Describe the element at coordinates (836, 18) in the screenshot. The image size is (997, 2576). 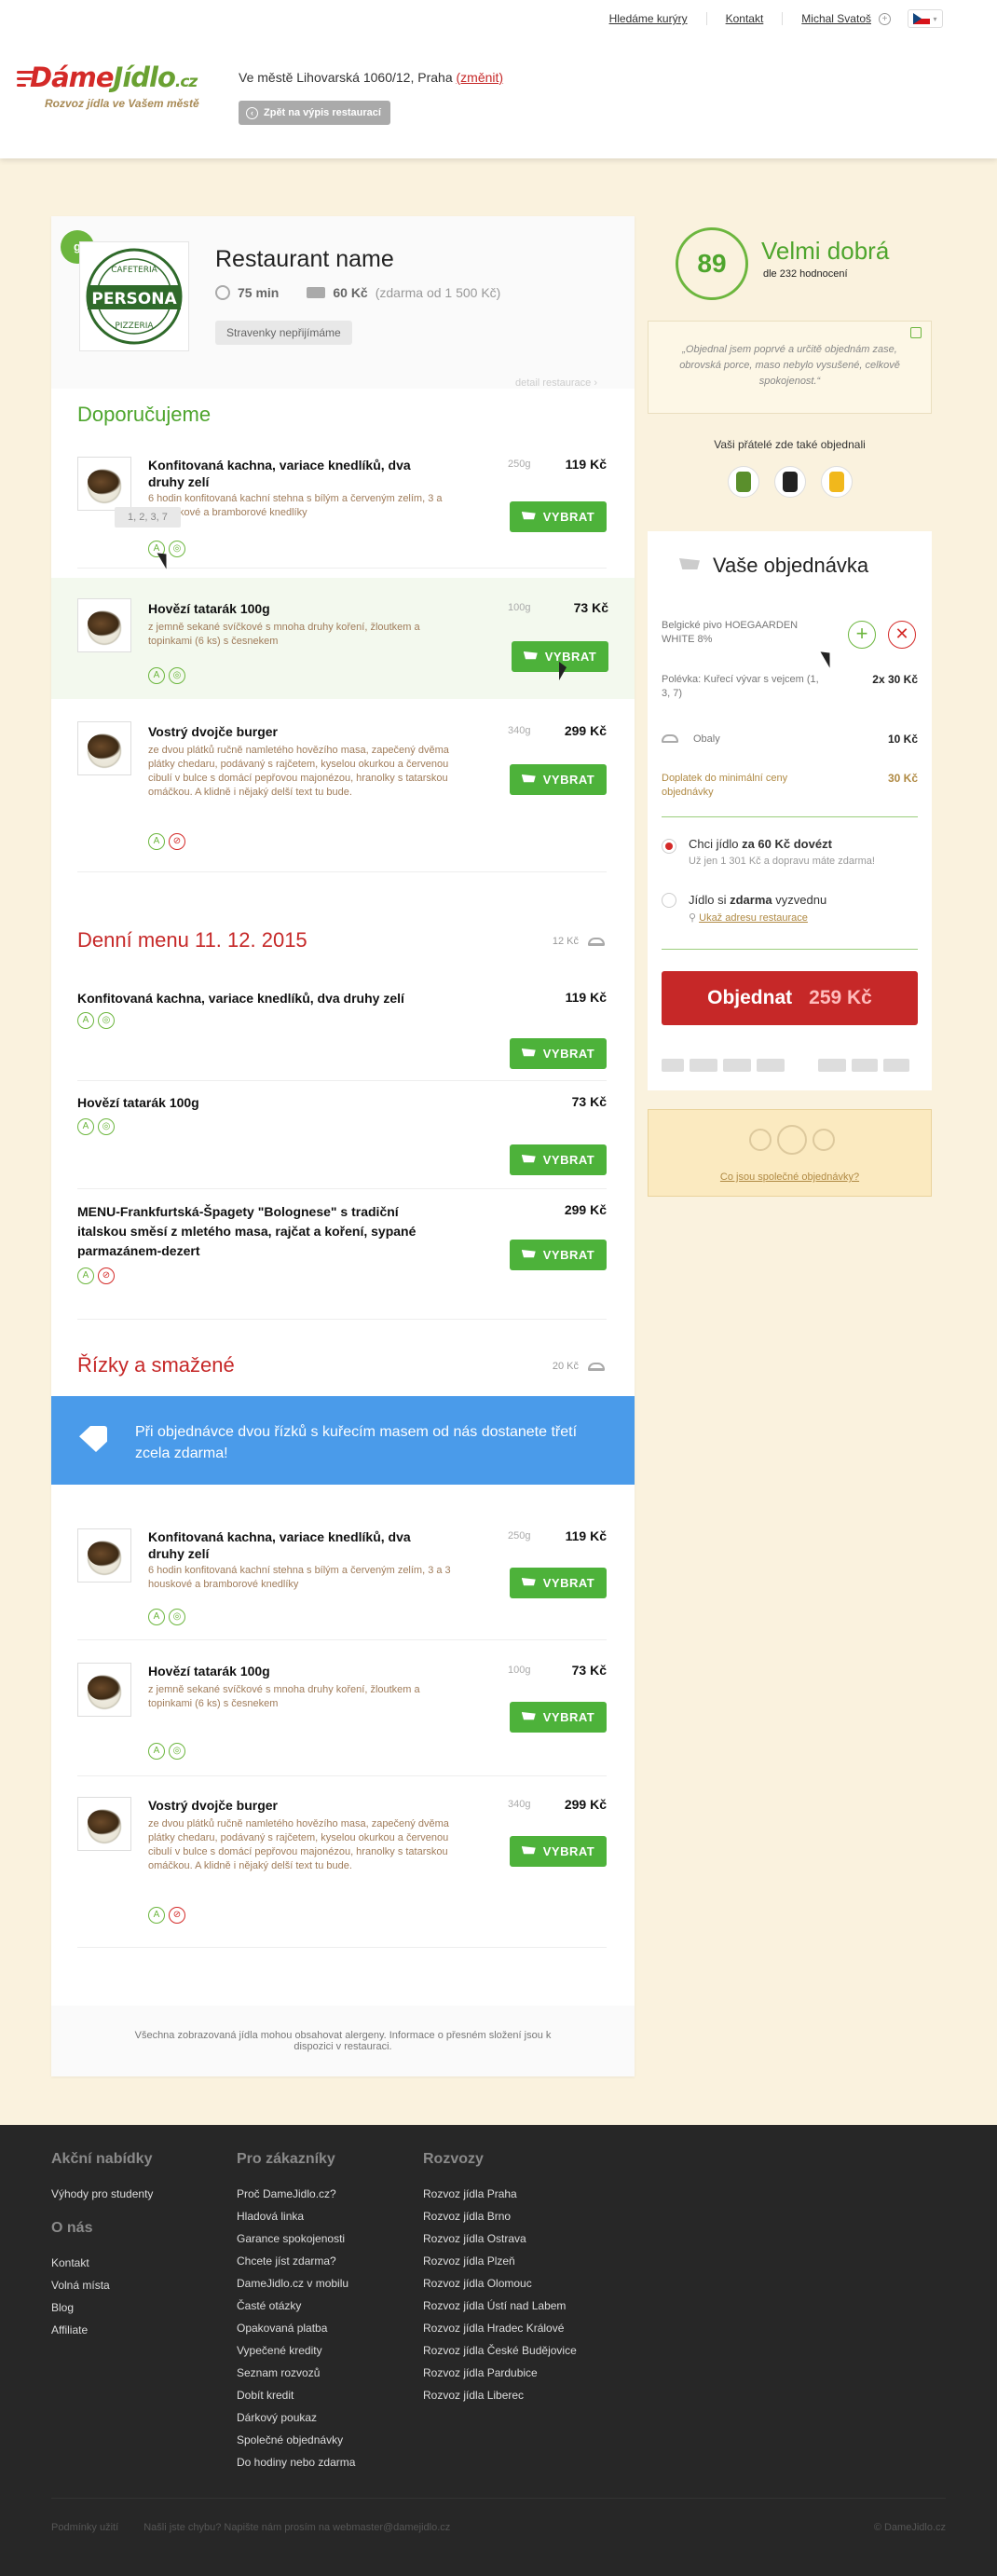
I see `link-user-account: Michal Svatoš` at that location.